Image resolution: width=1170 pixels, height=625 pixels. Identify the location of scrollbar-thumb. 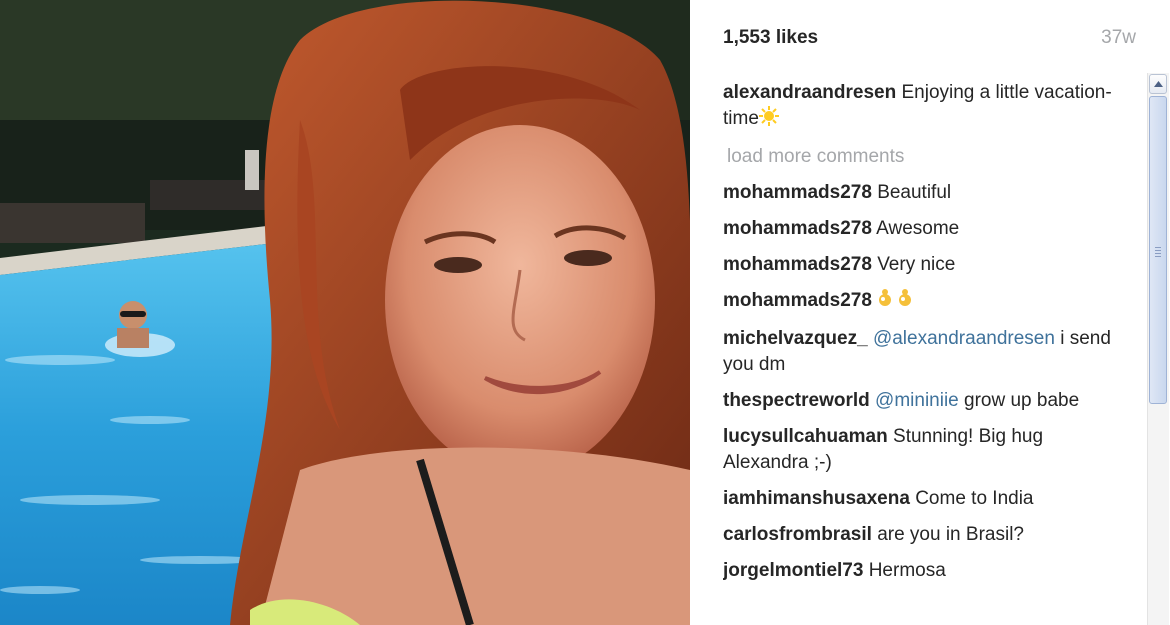
(1158, 250).